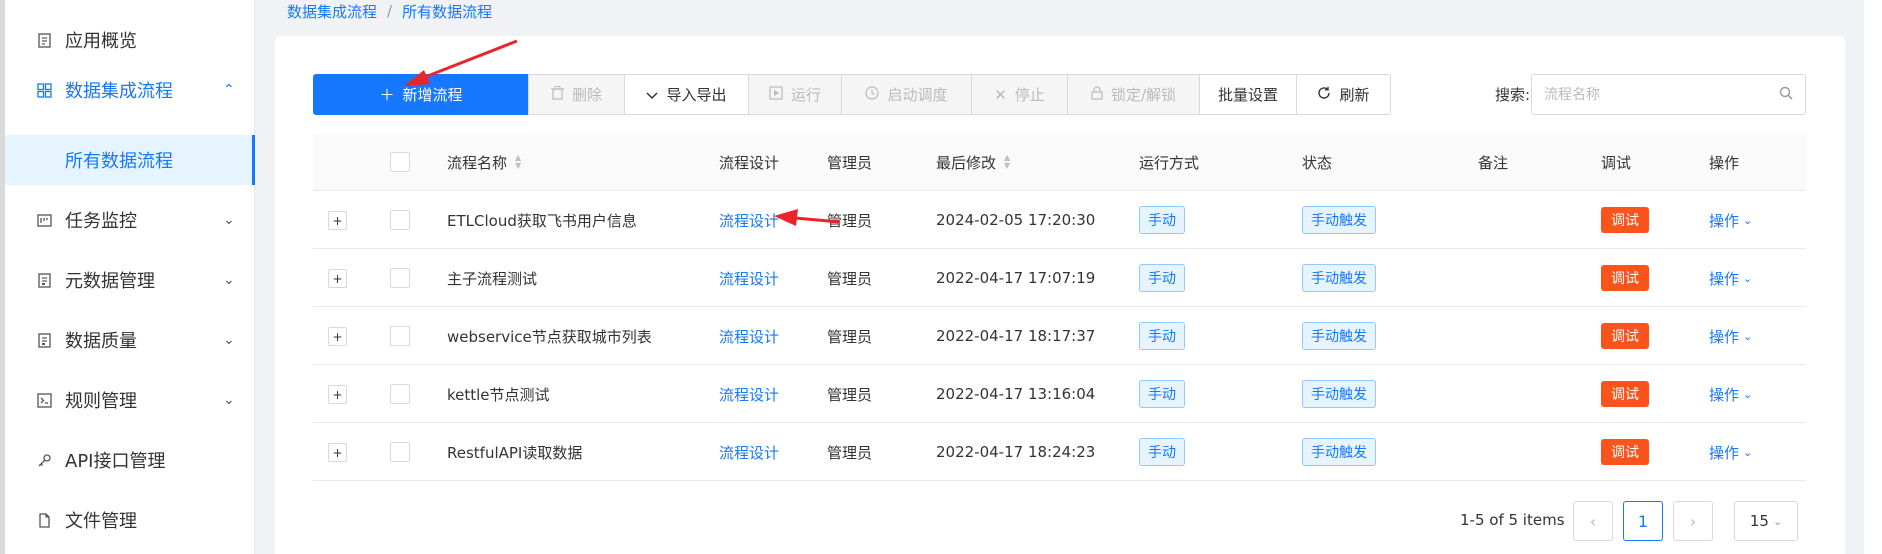  Describe the element at coordinates (119, 91) in the screenshot. I see `sidebar-item-label: 数据集成流程` at that location.